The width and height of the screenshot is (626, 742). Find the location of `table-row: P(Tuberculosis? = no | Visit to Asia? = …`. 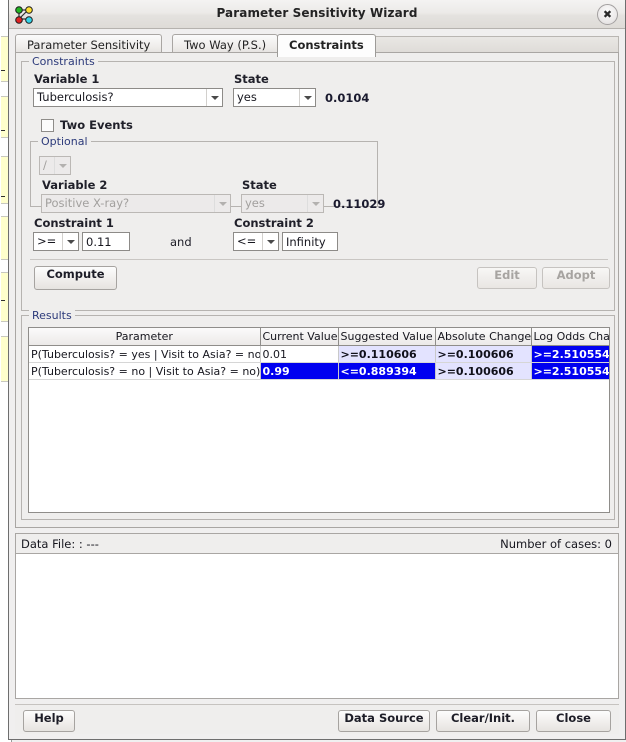

table-row: P(Tuberculosis? = no | Visit to Asia? = … is located at coordinates (319, 371).